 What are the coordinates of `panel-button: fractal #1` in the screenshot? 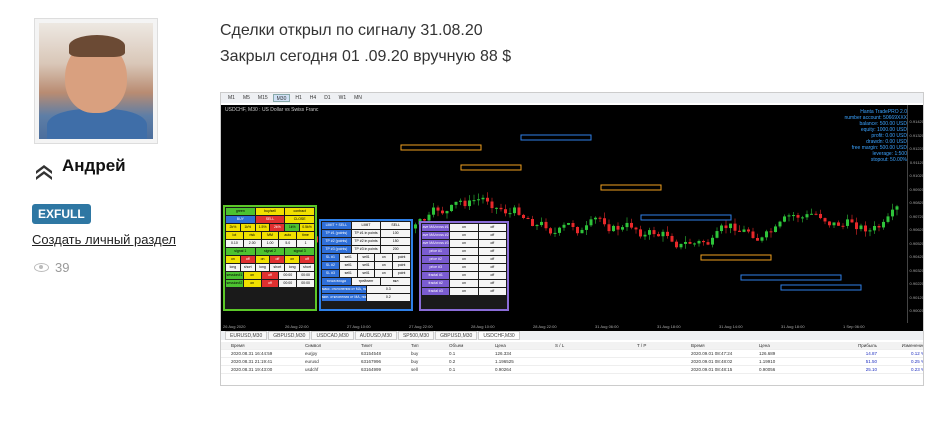 It's located at (436, 275).